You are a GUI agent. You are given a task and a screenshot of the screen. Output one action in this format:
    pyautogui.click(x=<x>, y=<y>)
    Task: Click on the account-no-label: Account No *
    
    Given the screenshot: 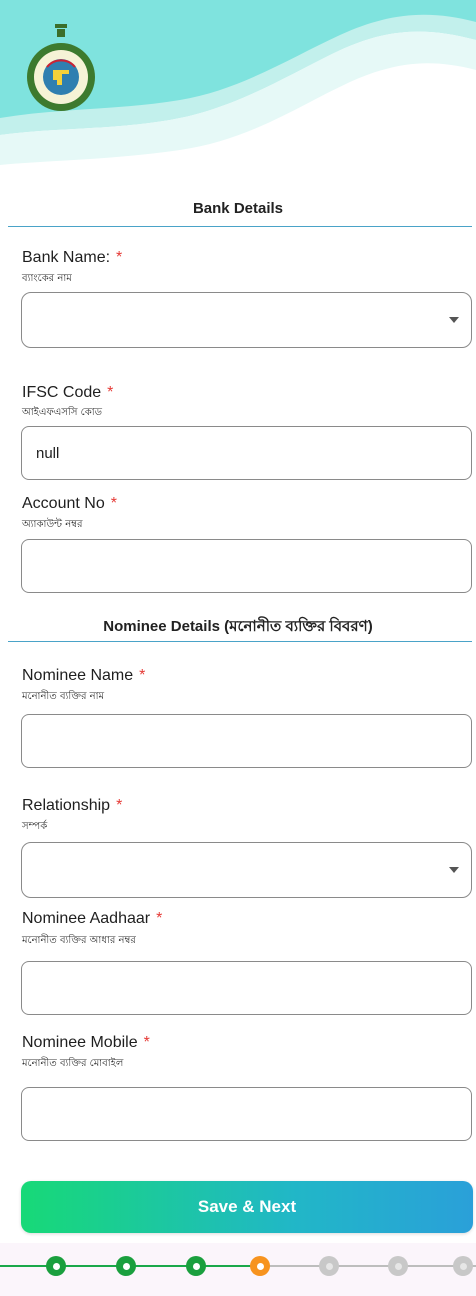 What is the action you would take?
    pyautogui.click(x=69, y=504)
    